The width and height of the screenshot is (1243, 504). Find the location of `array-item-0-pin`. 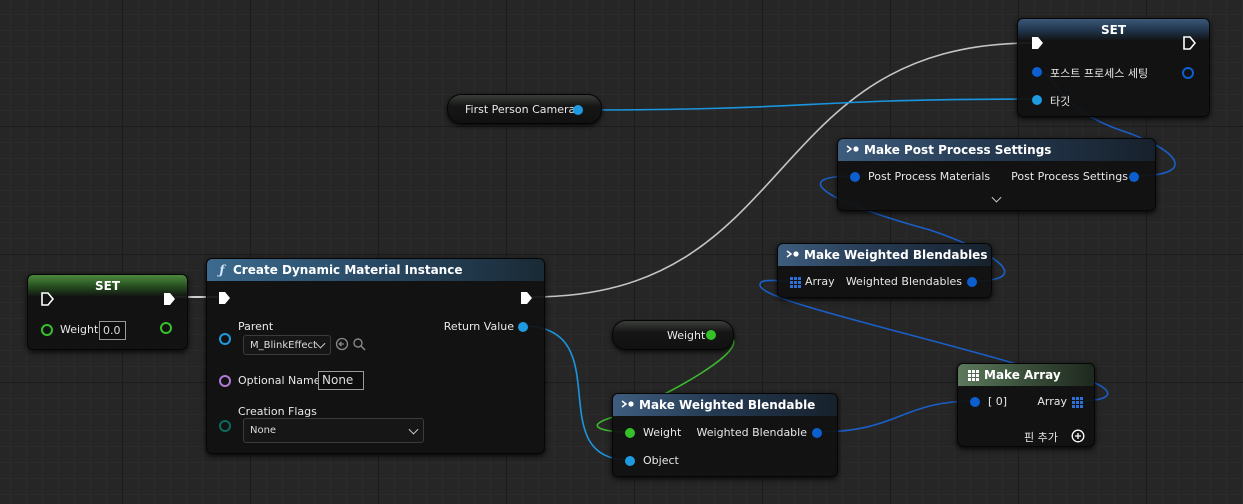

array-item-0-pin is located at coordinates (975, 402).